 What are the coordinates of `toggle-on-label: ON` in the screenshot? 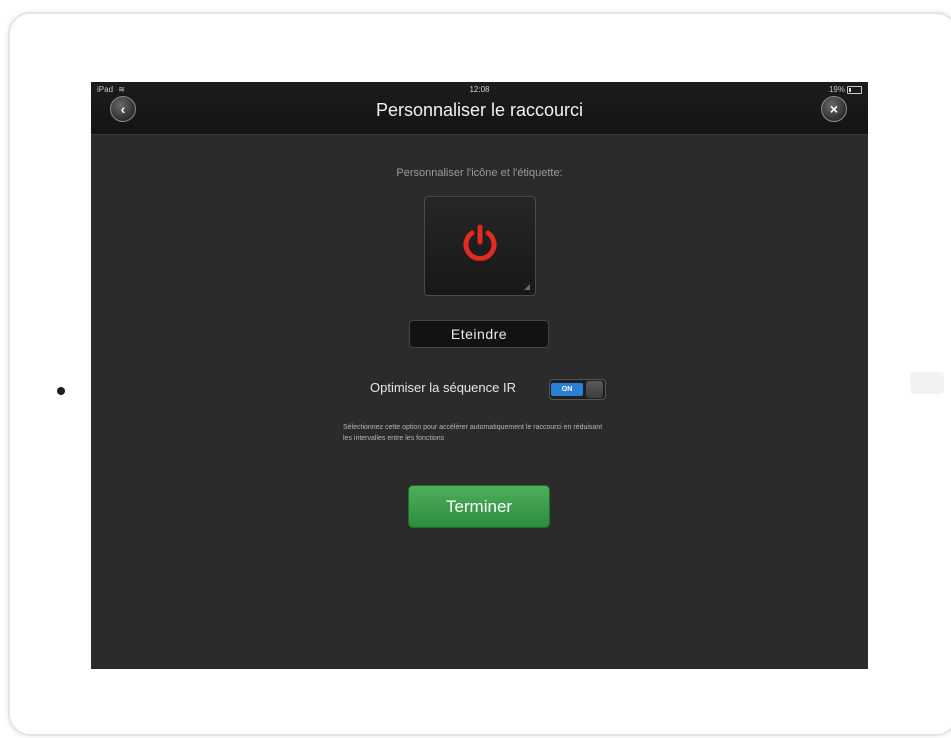 It's located at (567, 389).